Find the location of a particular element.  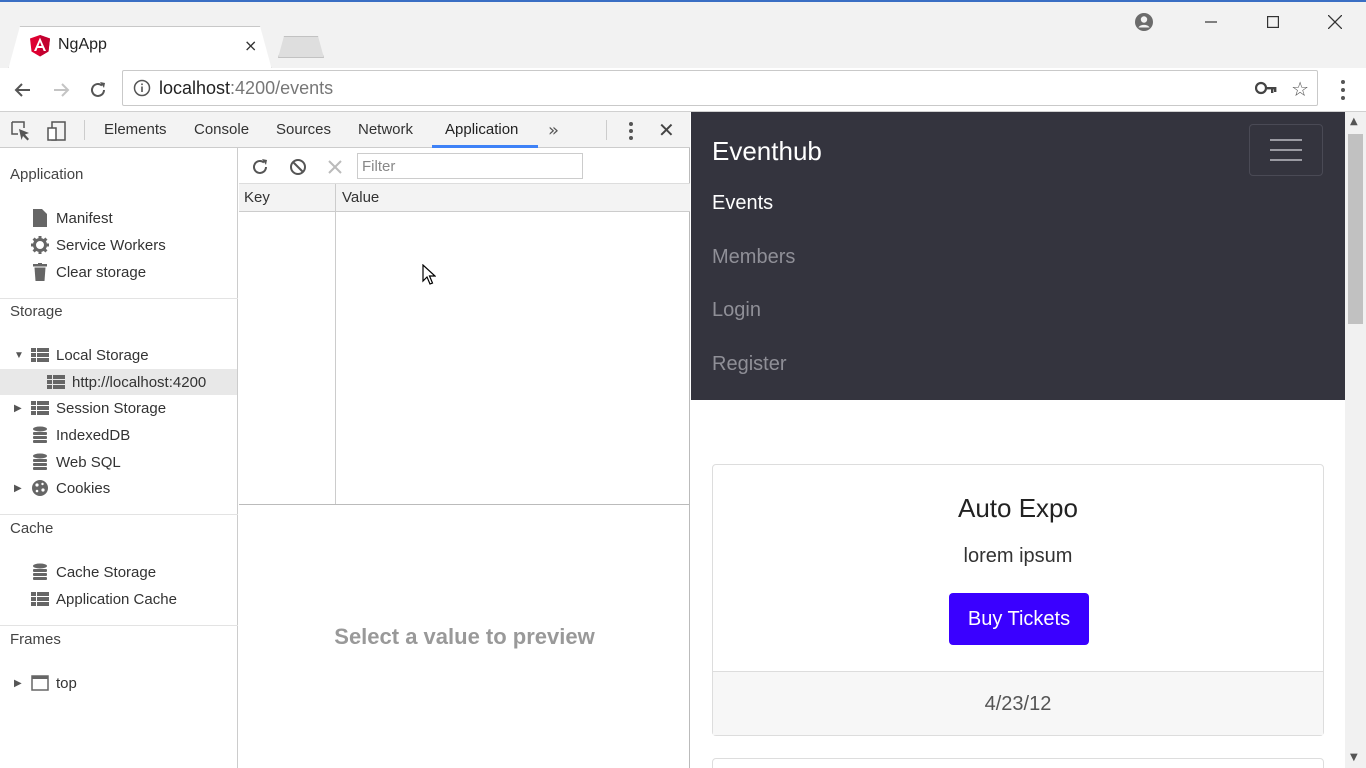

section-title-frames: Frames is located at coordinates (35, 639).